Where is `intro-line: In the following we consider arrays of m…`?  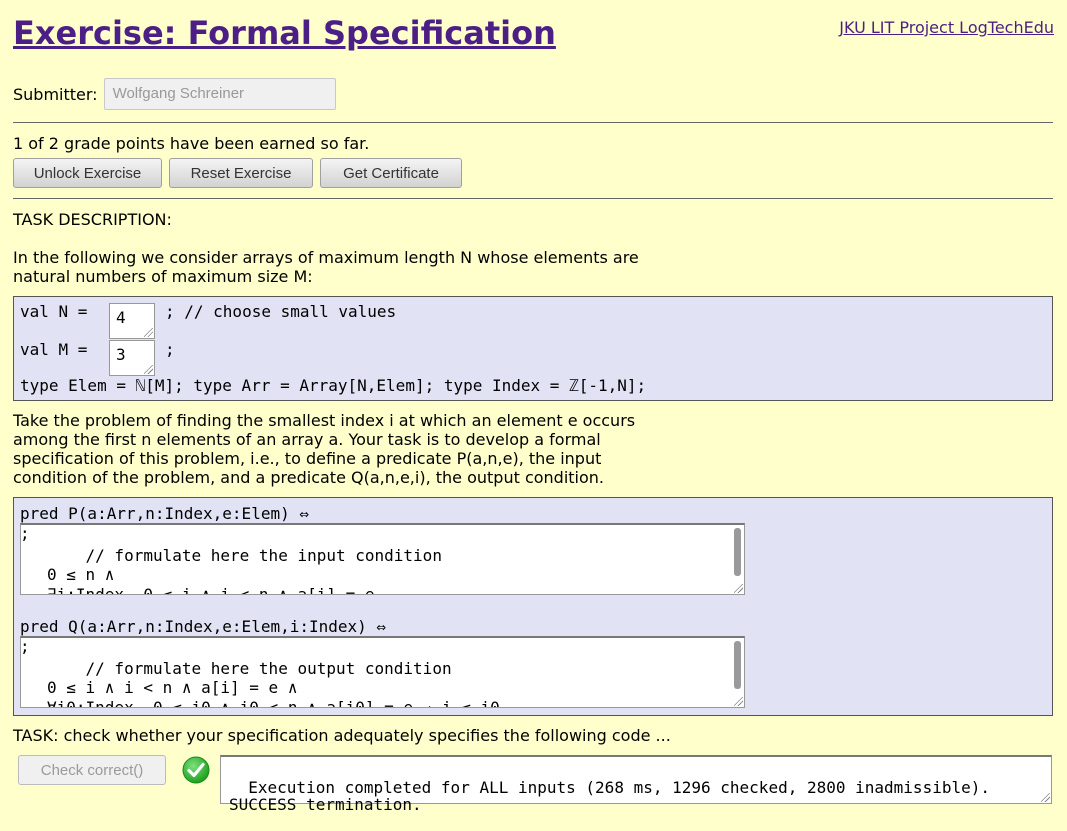
intro-line: In the following we consider arrays of m… is located at coordinates (326, 257).